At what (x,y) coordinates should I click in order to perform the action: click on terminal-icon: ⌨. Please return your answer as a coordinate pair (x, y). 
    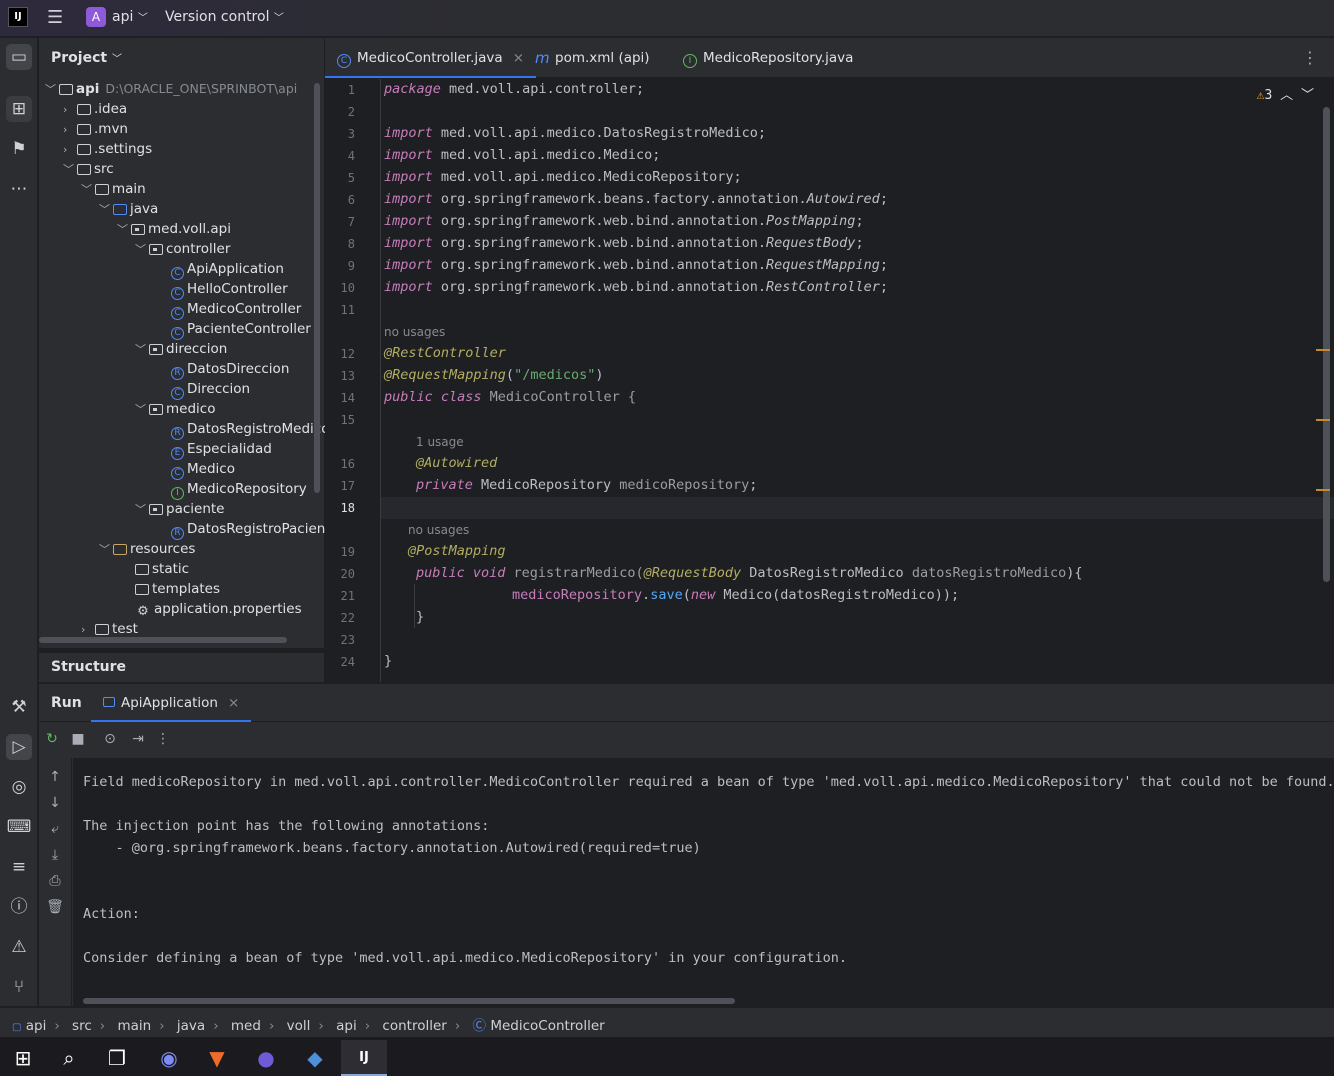
    Looking at the image, I should click on (19, 827).